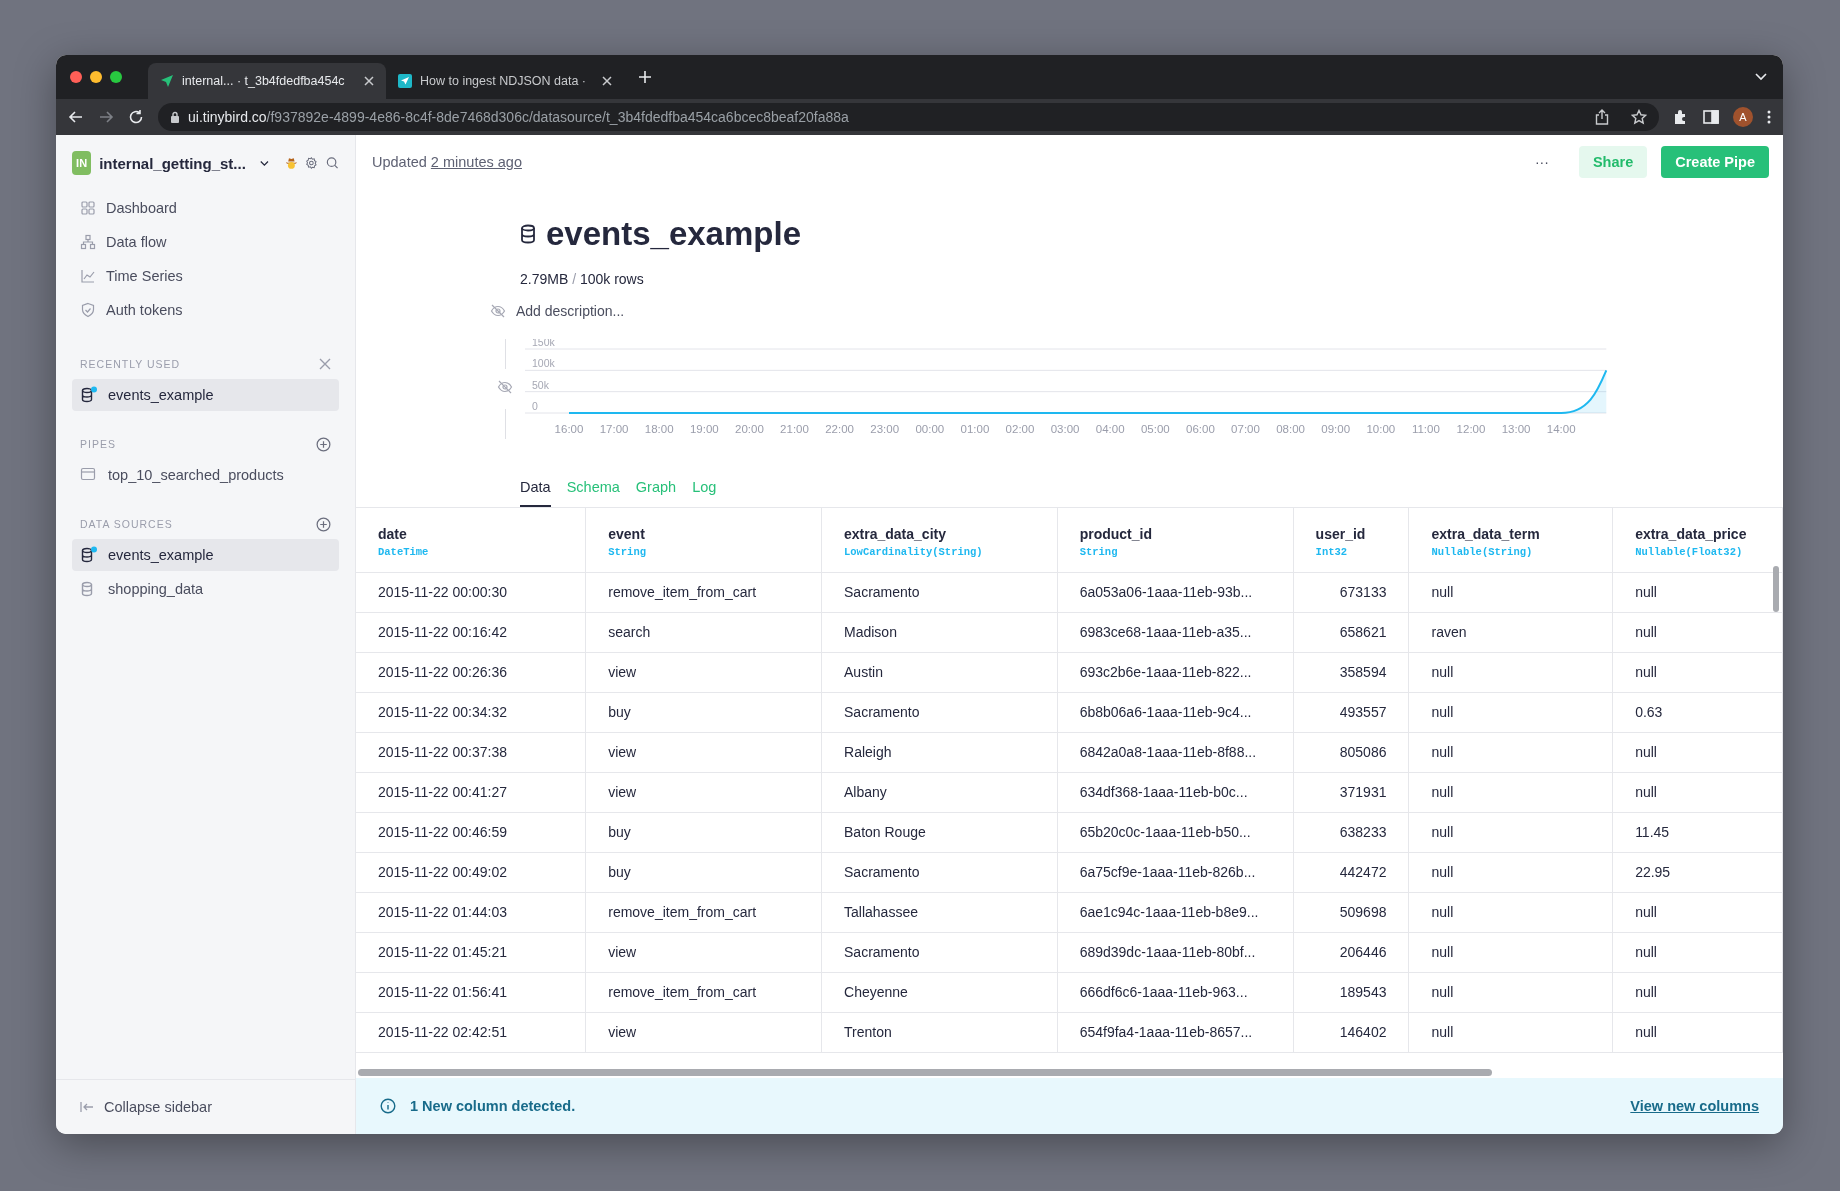 The height and width of the screenshot is (1191, 1840). Describe the element at coordinates (543, 363) in the screenshot. I see `y-tick-label: 100k` at that location.